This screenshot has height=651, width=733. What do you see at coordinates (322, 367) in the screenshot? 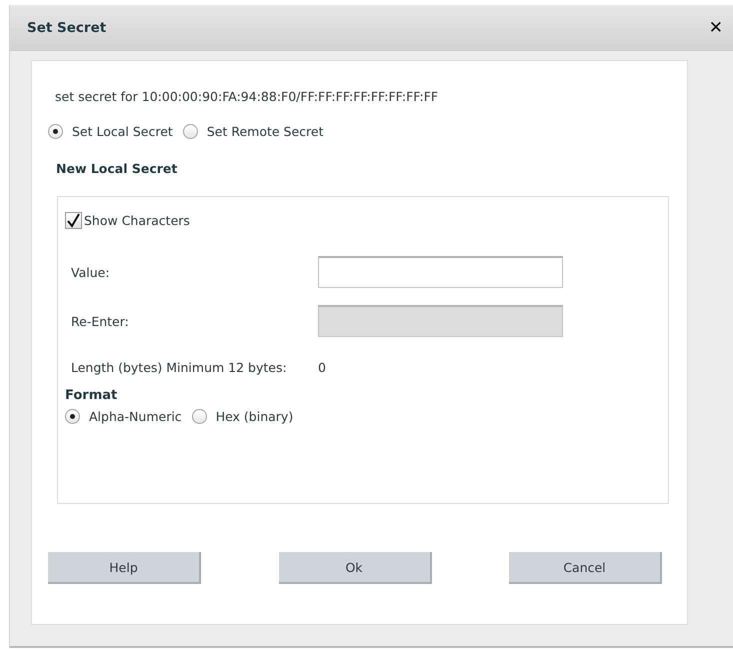
I see `length-value: 0` at bounding box center [322, 367].